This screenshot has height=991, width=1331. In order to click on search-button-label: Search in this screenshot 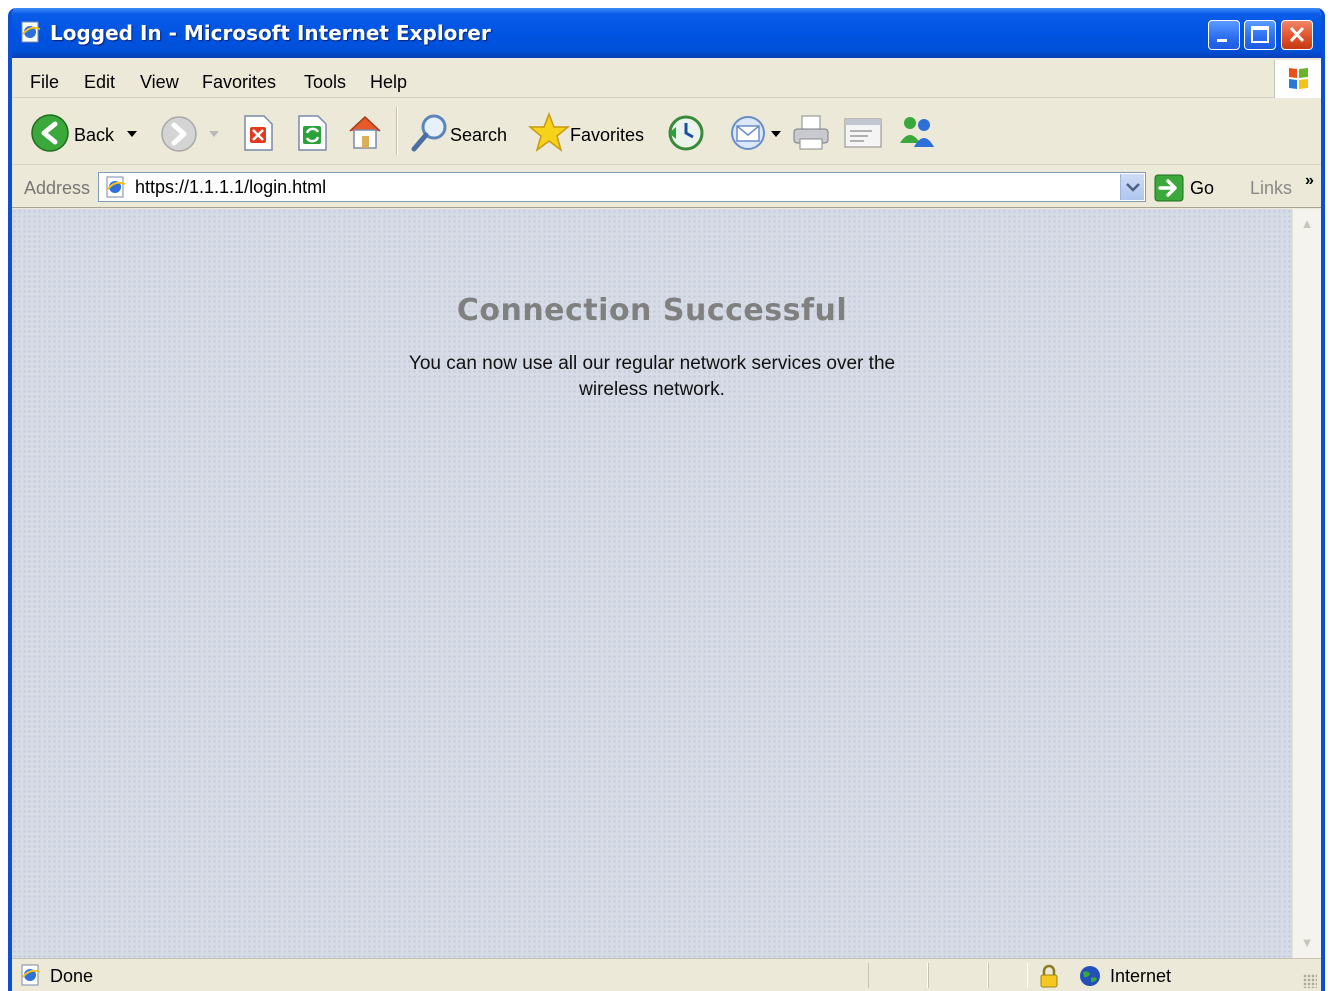, I will do `click(478, 135)`.